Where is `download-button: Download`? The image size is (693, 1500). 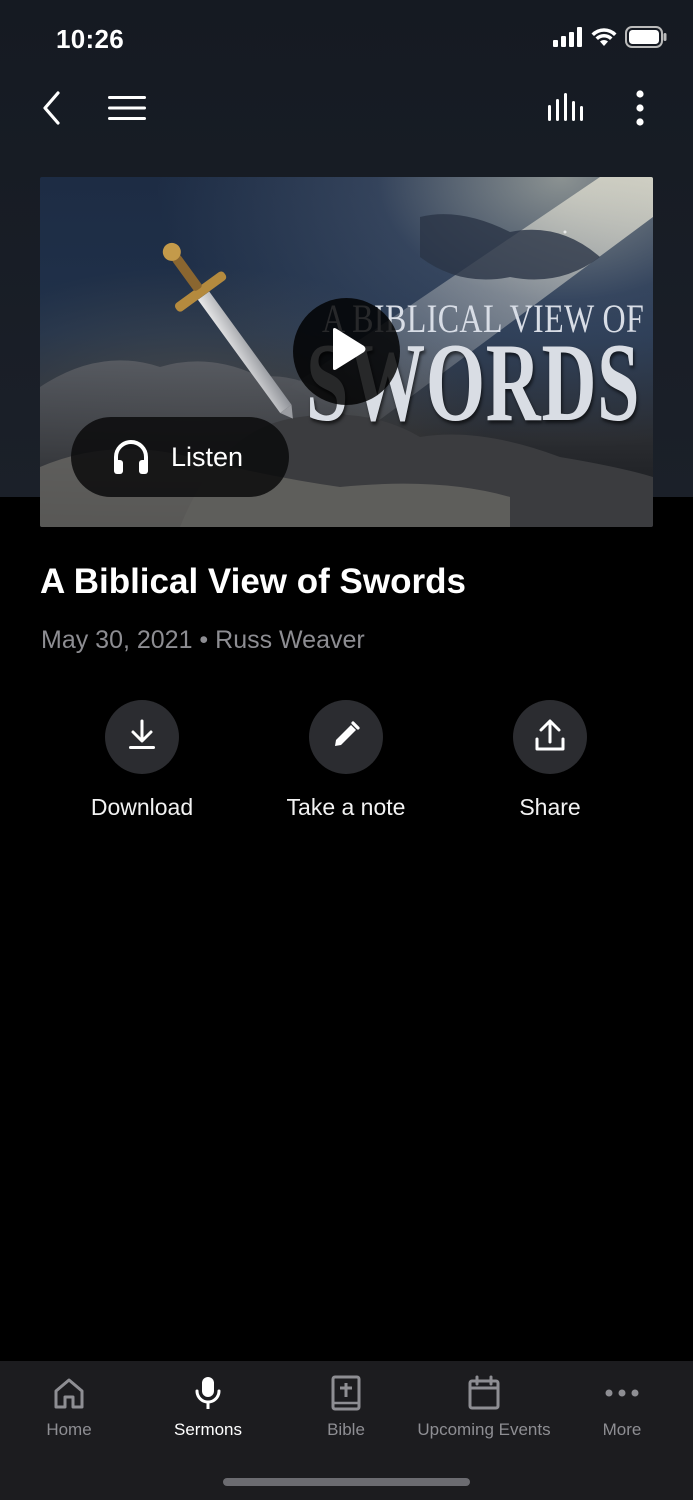 download-button: Download is located at coordinates (142, 760).